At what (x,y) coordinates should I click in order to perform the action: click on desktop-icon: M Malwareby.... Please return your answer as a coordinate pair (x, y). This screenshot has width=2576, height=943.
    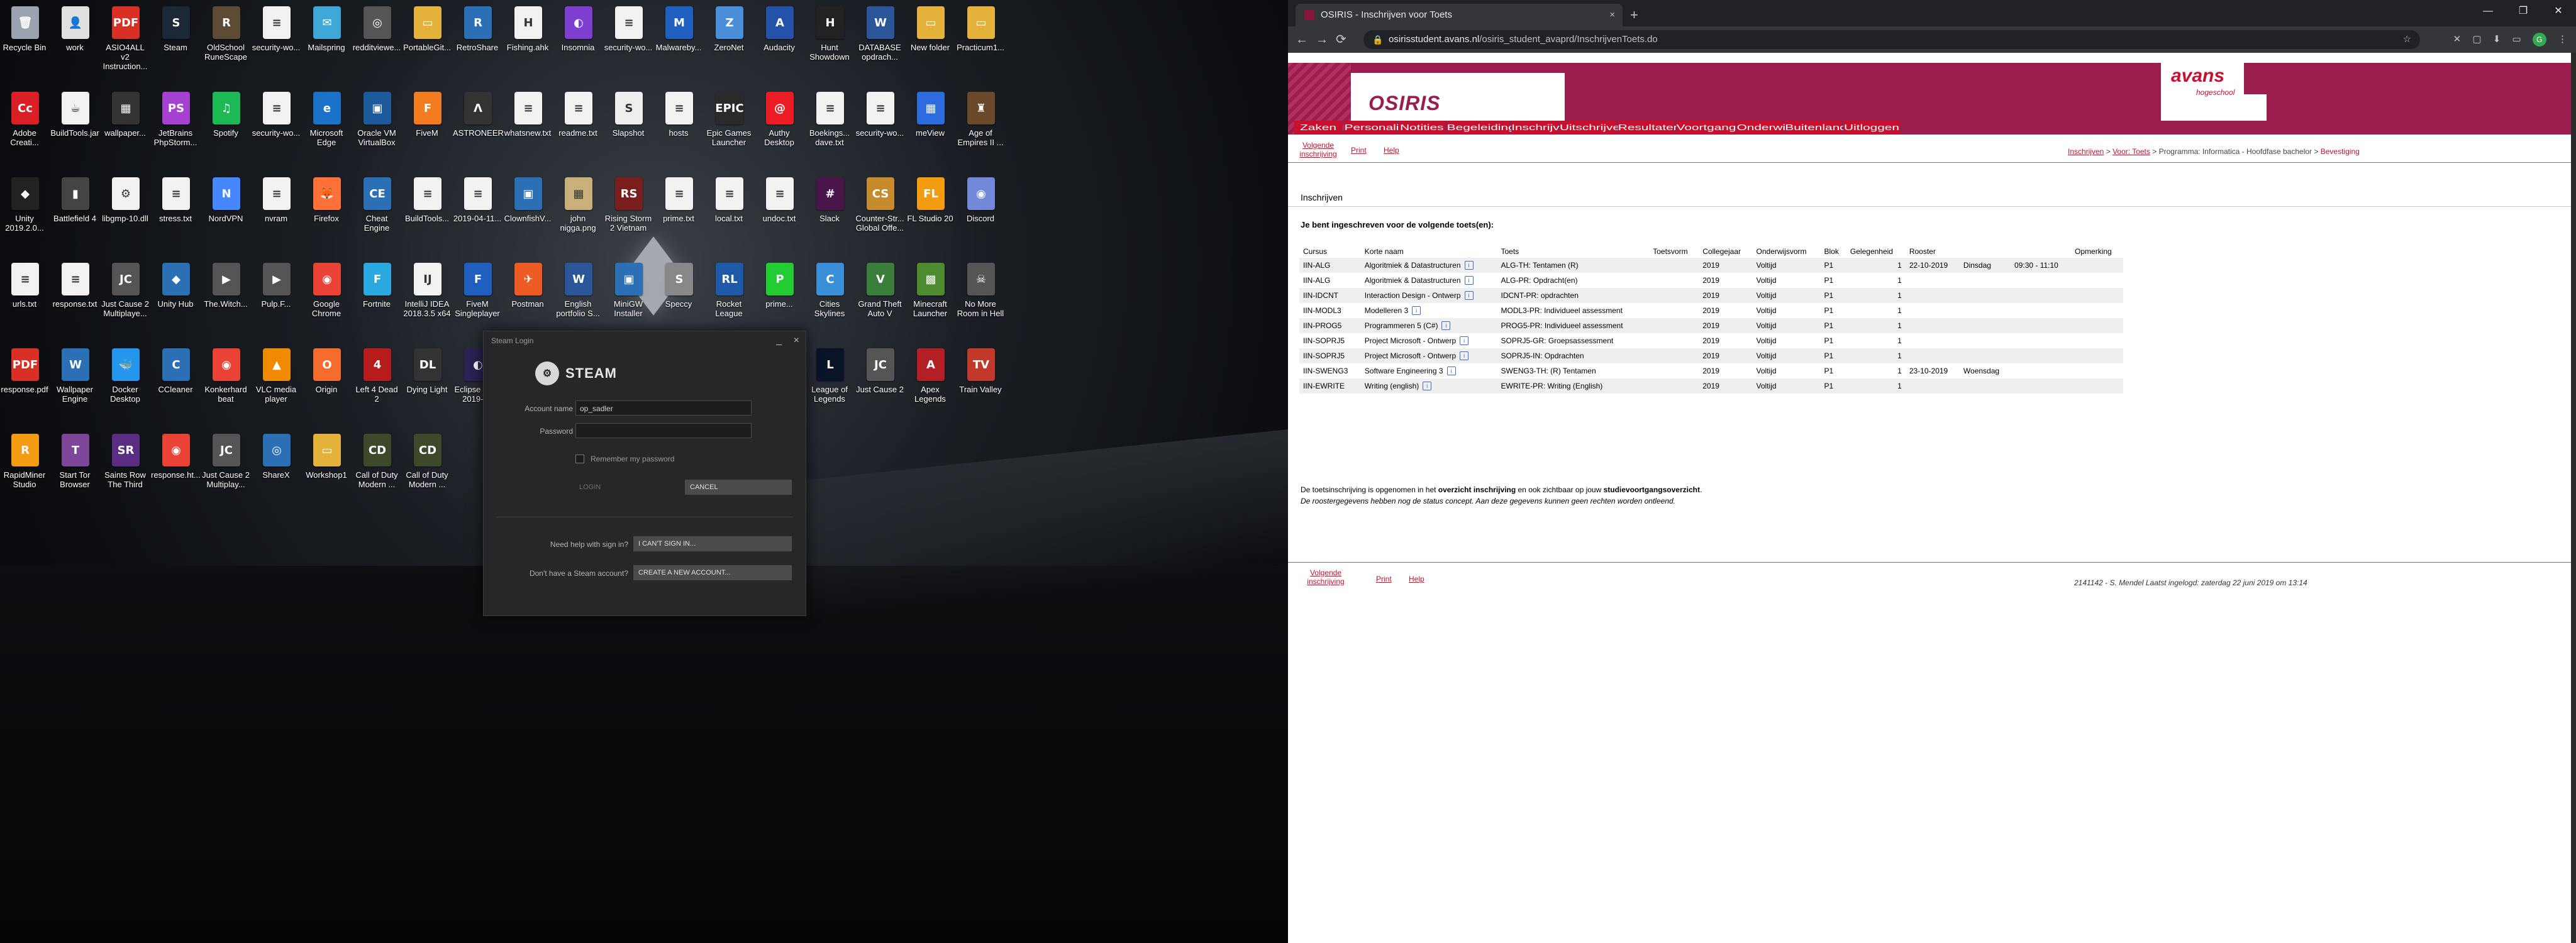
    Looking at the image, I should click on (678, 40).